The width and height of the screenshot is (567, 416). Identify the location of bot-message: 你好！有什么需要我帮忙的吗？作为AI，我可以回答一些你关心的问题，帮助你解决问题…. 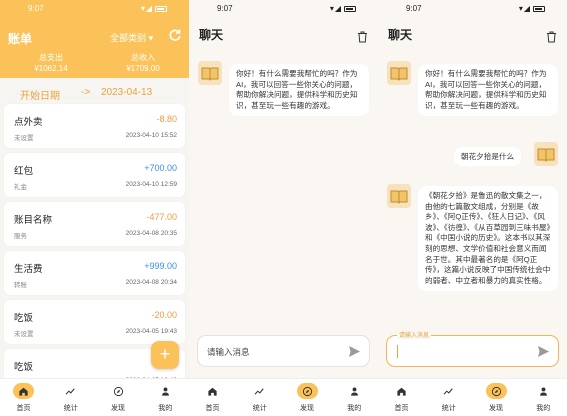
(299, 90).